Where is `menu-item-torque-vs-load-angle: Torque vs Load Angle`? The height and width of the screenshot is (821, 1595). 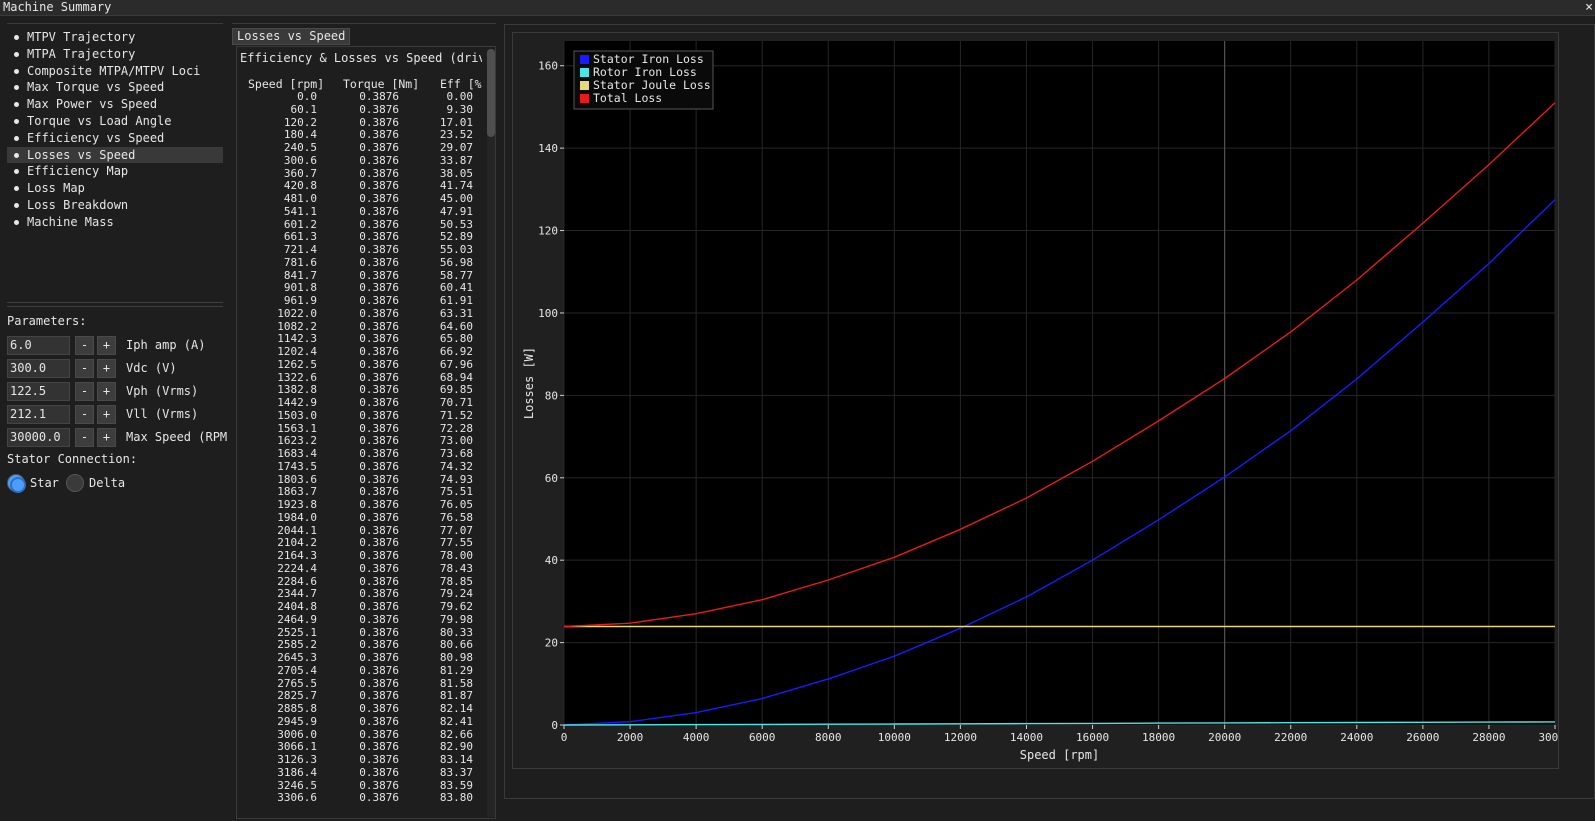 menu-item-torque-vs-load-angle: Torque vs Load Angle is located at coordinates (115, 121).